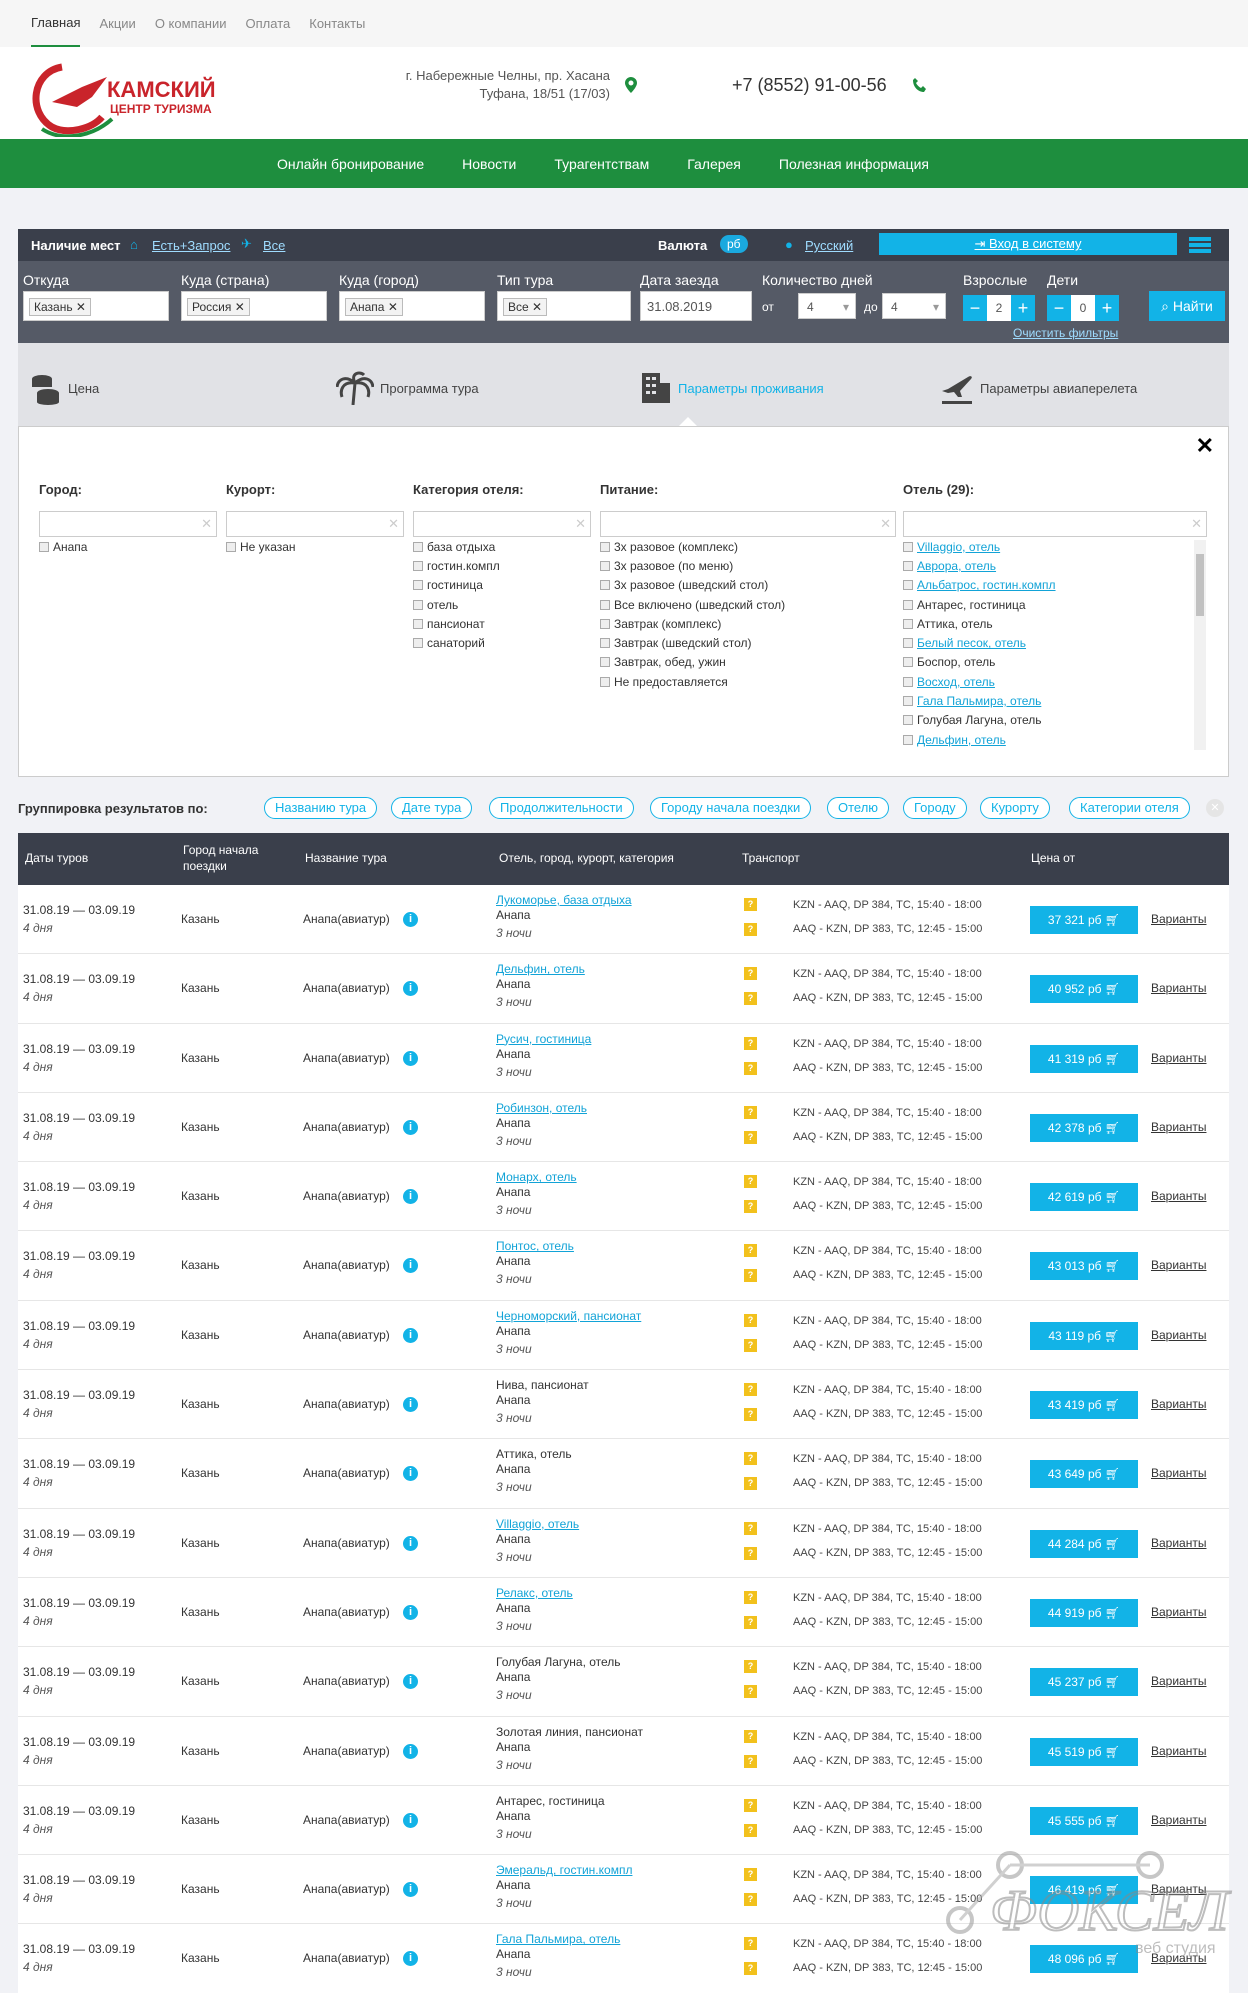 The height and width of the screenshot is (1993, 1248). Describe the element at coordinates (827, 306) in the screenshot. I see `days-from-select: 4 ▾` at that location.